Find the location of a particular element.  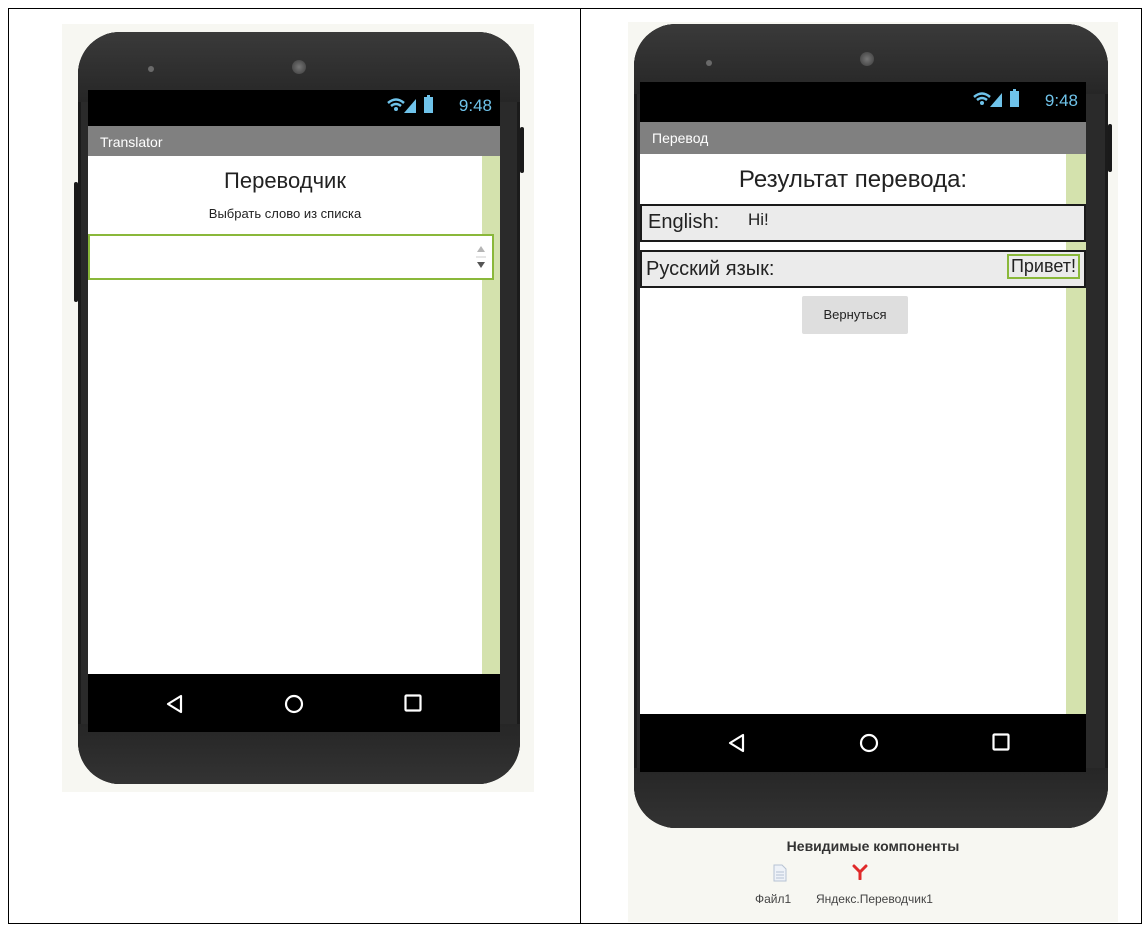

app-heading: Результат перевода: is located at coordinates (853, 179).